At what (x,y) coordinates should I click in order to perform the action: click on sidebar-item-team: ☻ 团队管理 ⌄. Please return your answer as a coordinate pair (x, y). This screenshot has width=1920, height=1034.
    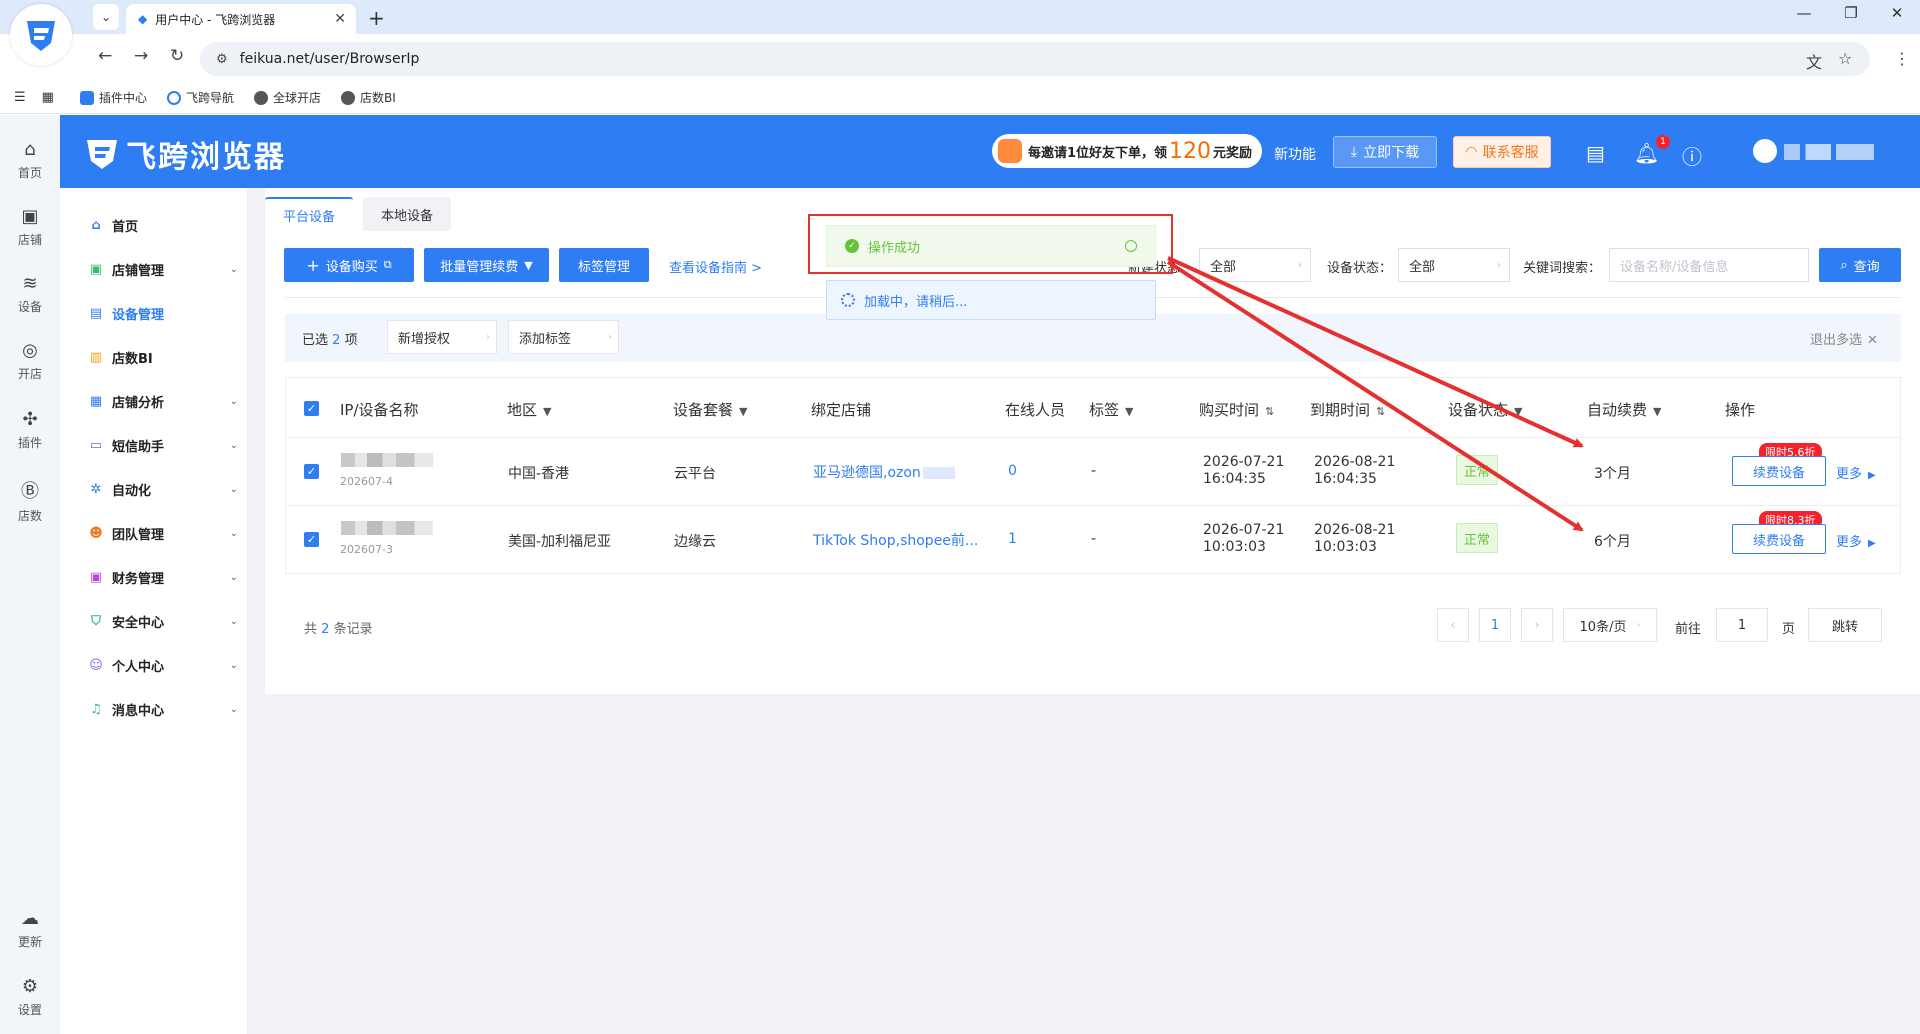
    Looking at the image, I should click on (163, 533).